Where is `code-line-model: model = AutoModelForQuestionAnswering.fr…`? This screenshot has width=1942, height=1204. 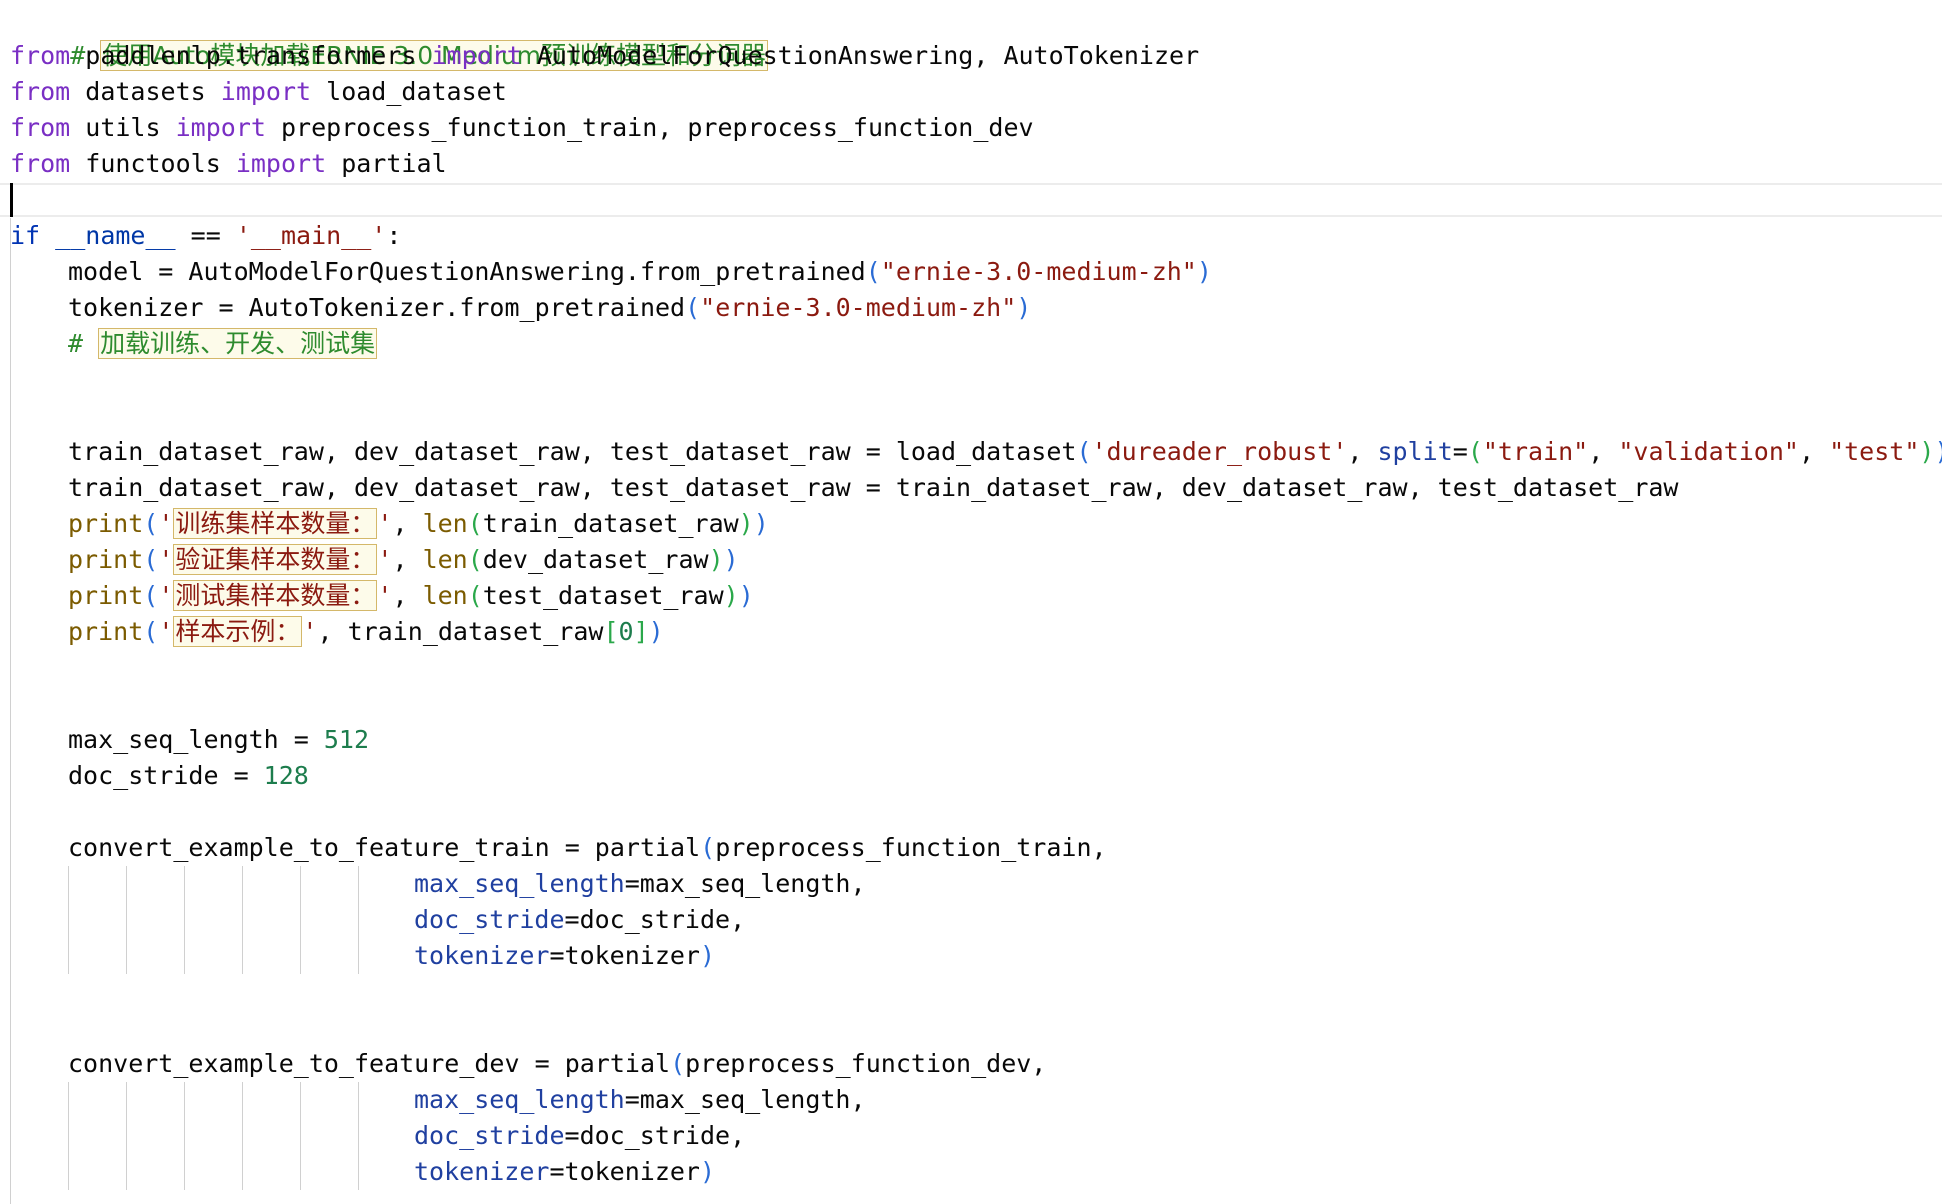
code-line-model: model = AutoModelForQuestionAnswering.fr… is located at coordinates (640, 272).